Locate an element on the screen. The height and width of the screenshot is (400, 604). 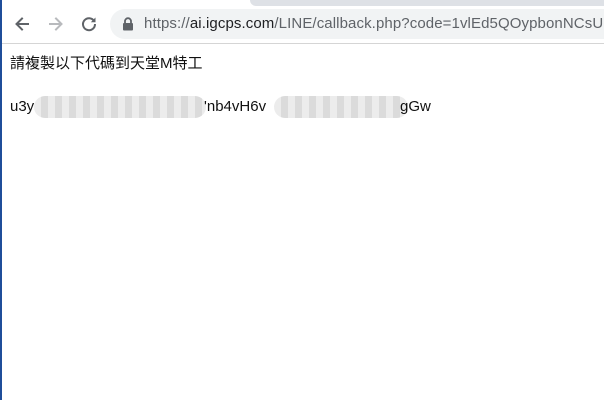
window-edge is located at coordinates (1, 200).